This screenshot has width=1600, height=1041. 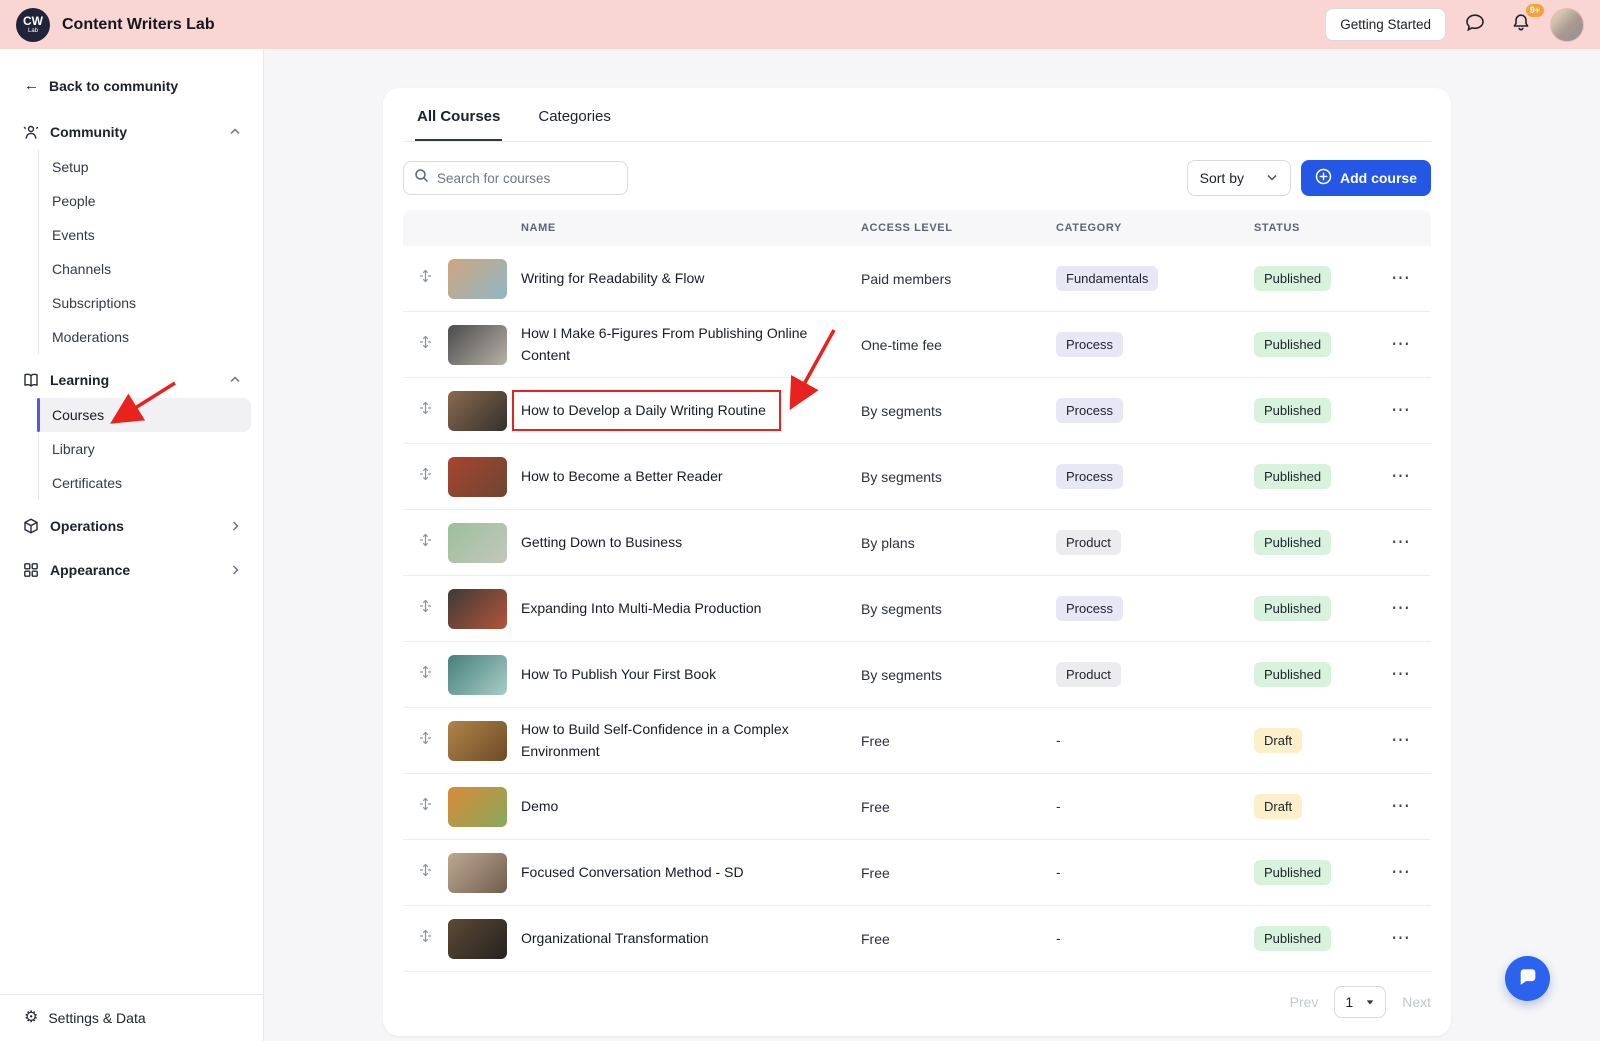 What do you see at coordinates (632, 873) in the screenshot?
I see `course-name: Focused Conversation Method - SD` at bounding box center [632, 873].